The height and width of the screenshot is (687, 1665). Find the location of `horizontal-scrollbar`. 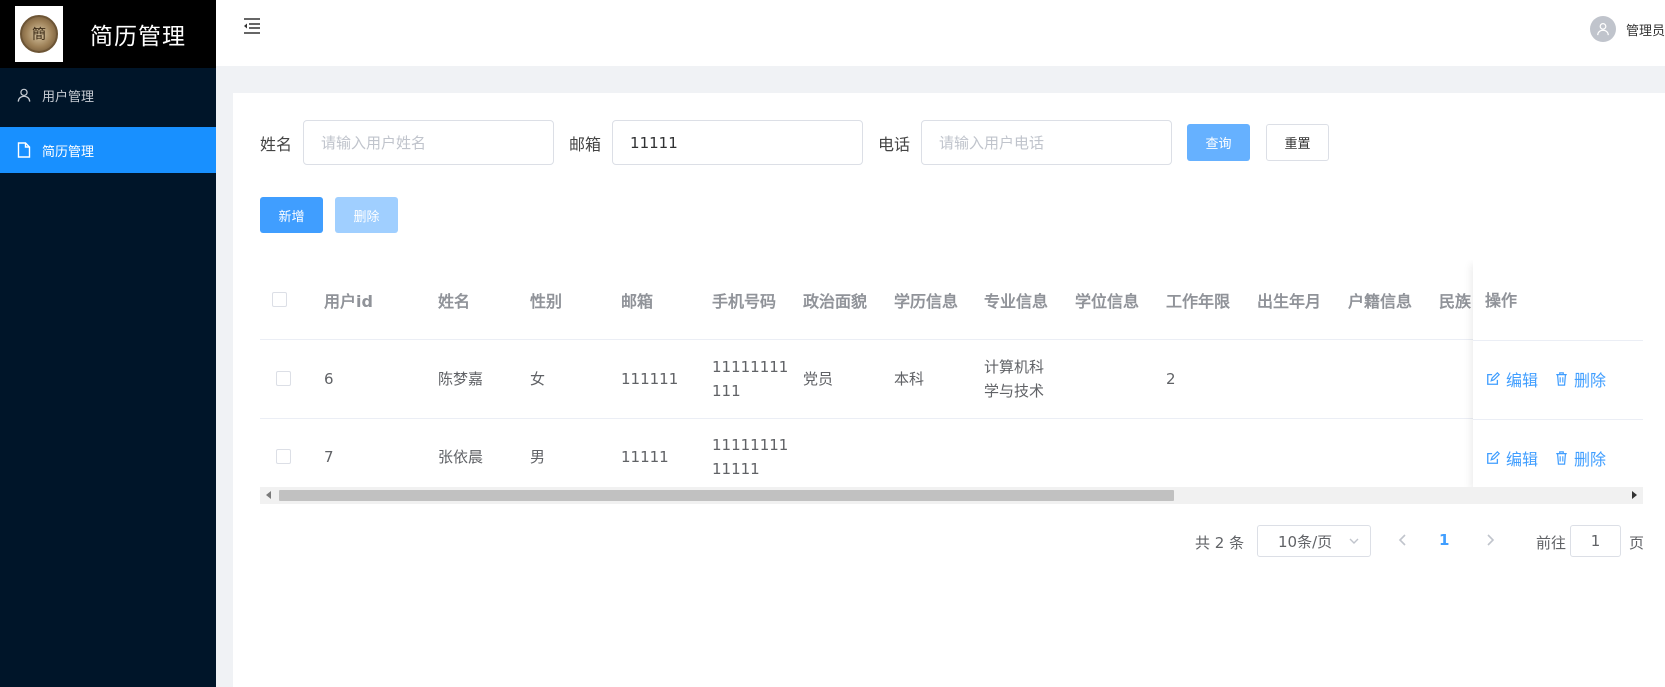

horizontal-scrollbar is located at coordinates (951, 495).